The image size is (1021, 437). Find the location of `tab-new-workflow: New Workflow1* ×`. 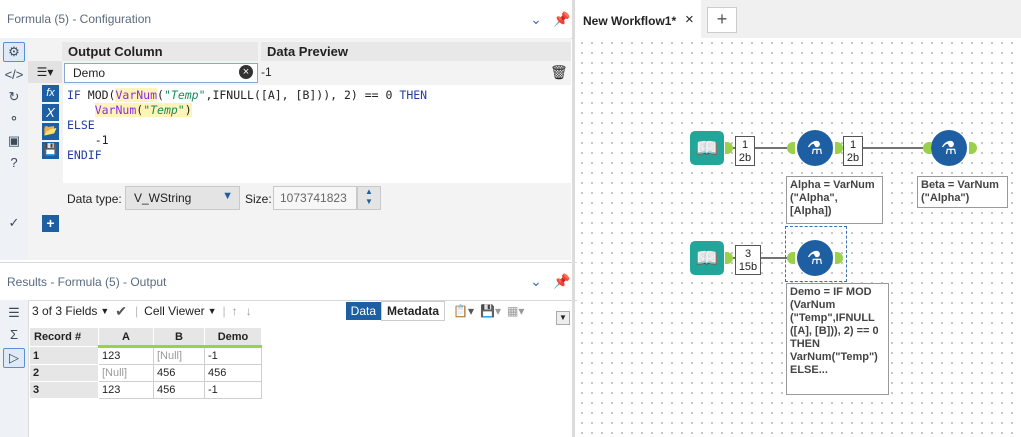

tab-new-workflow: New Workflow1* × is located at coordinates (638, 20).